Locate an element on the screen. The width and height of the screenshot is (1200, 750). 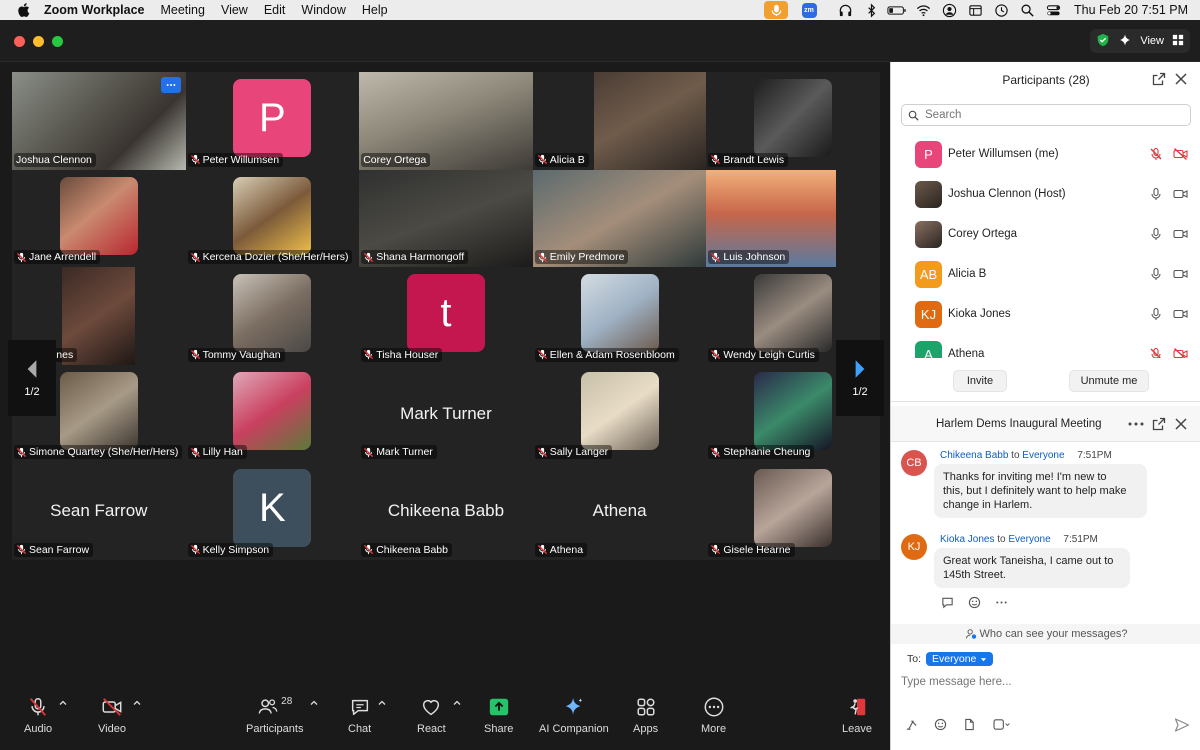
close-window-button is located at coordinates (19, 41).